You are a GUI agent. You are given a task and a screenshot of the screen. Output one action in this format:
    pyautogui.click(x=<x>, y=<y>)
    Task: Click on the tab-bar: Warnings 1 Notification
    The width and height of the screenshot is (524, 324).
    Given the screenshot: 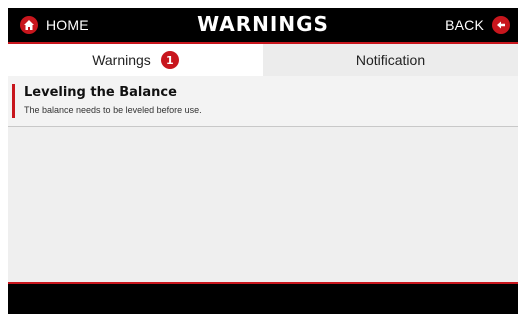 What is the action you would take?
    pyautogui.click(x=263, y=60)
    